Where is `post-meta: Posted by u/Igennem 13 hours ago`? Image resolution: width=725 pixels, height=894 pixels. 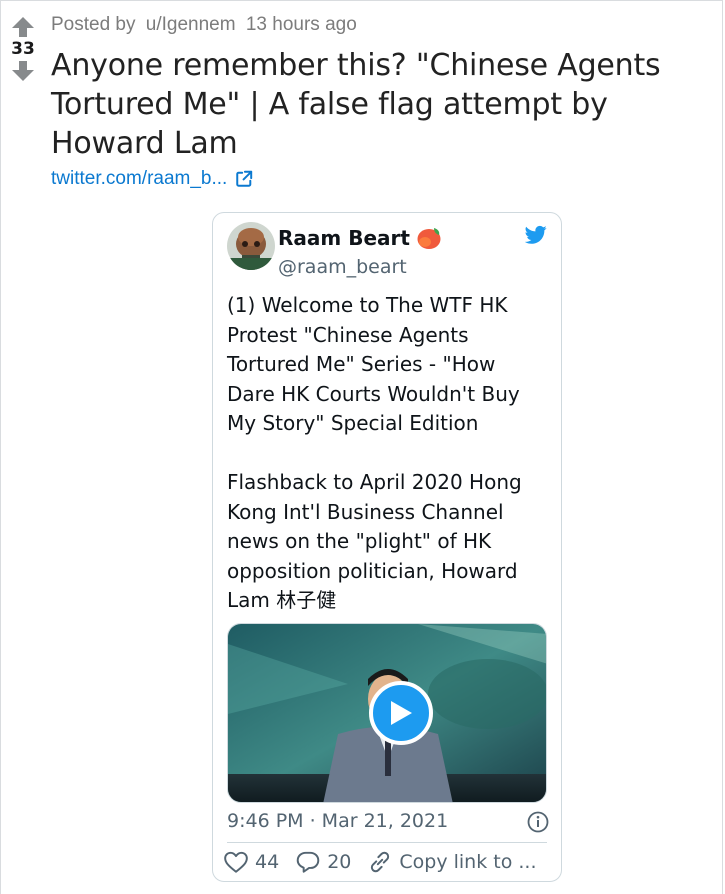 post-meta: Posted by u/Igennem 13 hours ago is located at coordinates (204, 25).